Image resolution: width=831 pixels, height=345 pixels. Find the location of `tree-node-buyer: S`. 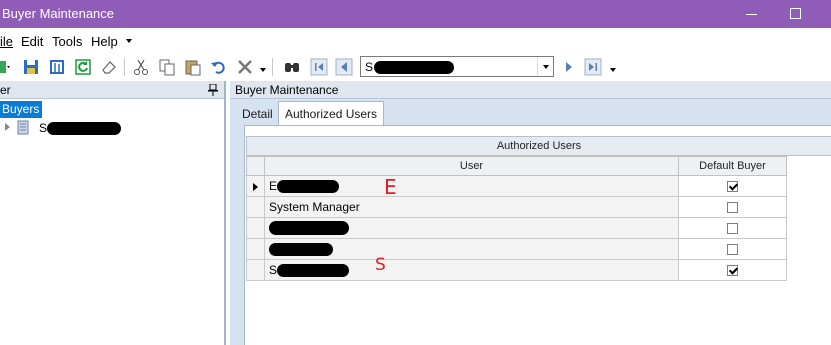

tree-node-buyer: S is located at coordinates (113, 128).